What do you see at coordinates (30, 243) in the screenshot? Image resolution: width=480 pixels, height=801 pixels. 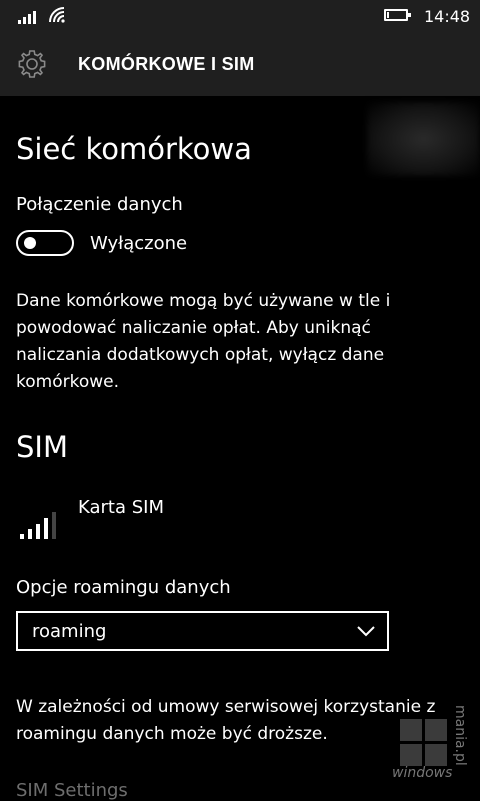 I see `toggle-knob` at bounding box center [30, 243].